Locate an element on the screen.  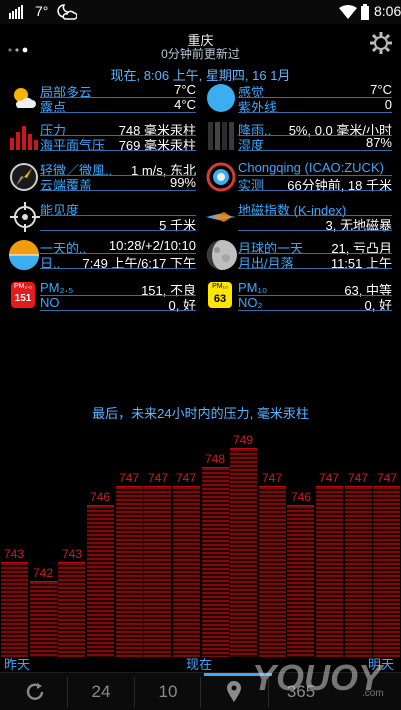
status-temperature: 7° is located at coordinates (42, 11).